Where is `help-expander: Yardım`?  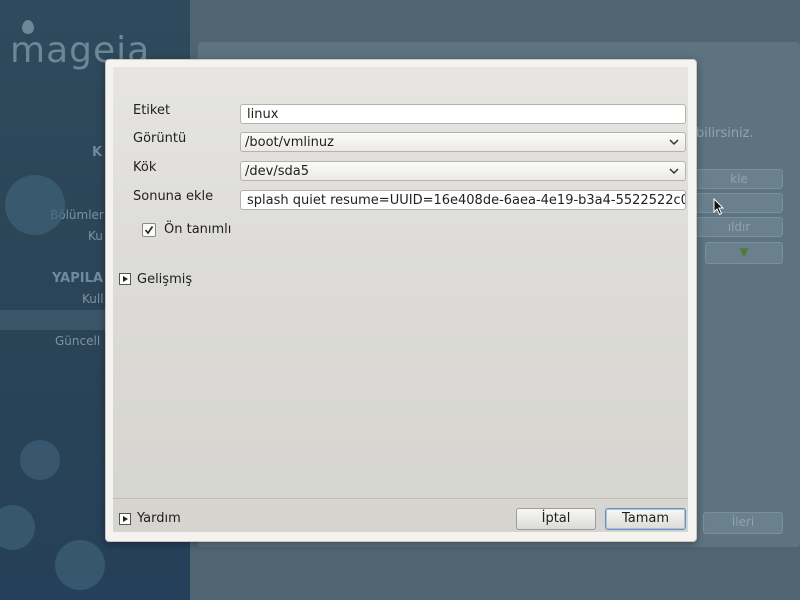
help-expander: Yardım is located at coordinates (159, 518).